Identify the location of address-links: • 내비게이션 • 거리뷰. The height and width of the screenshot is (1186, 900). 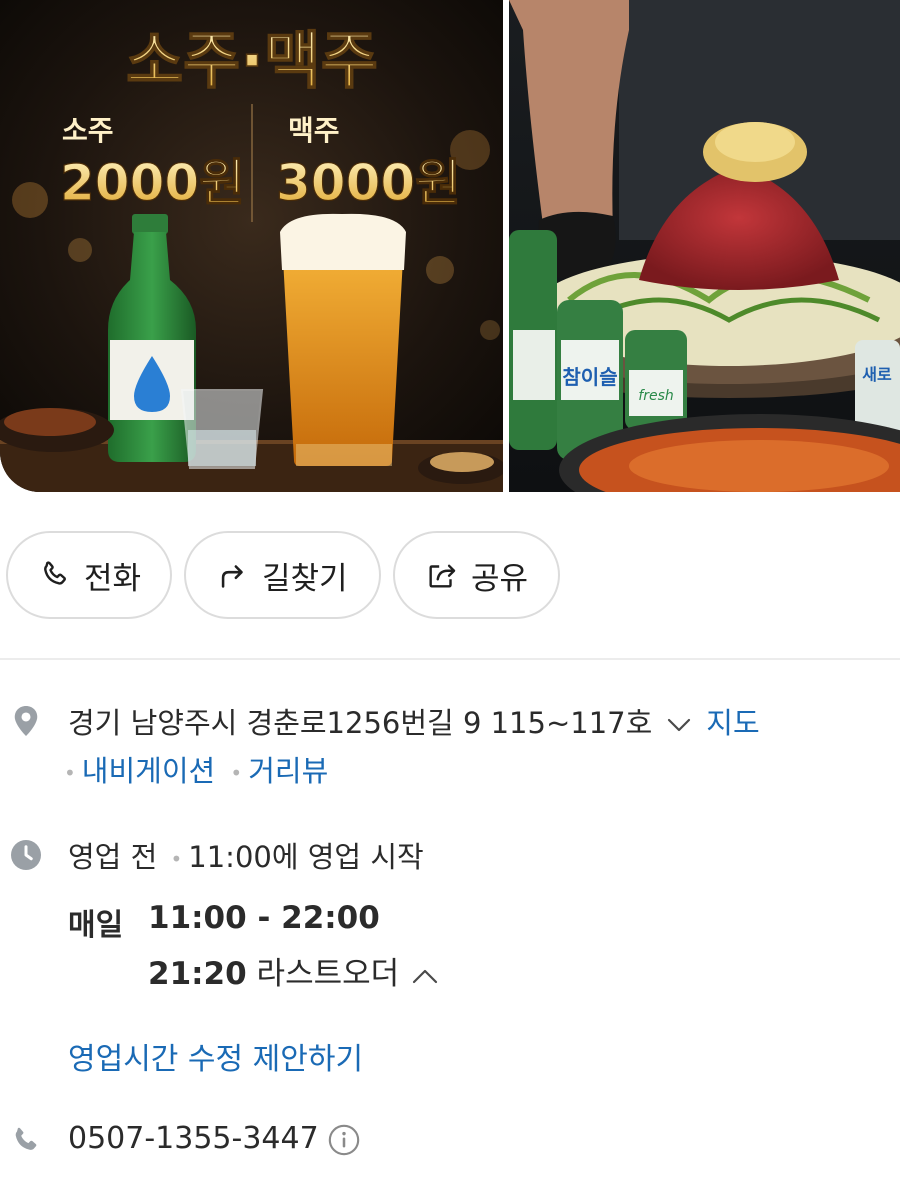
(196, 769).